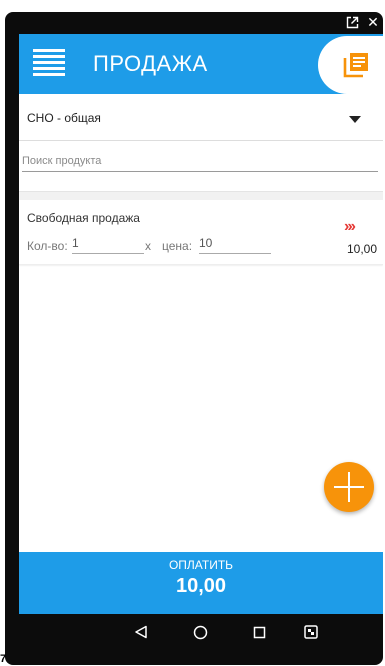  What do you see at coordinates (3, 659) in the screenshot?
I see `corner-mark: 7` at bounding box center [3, 659].